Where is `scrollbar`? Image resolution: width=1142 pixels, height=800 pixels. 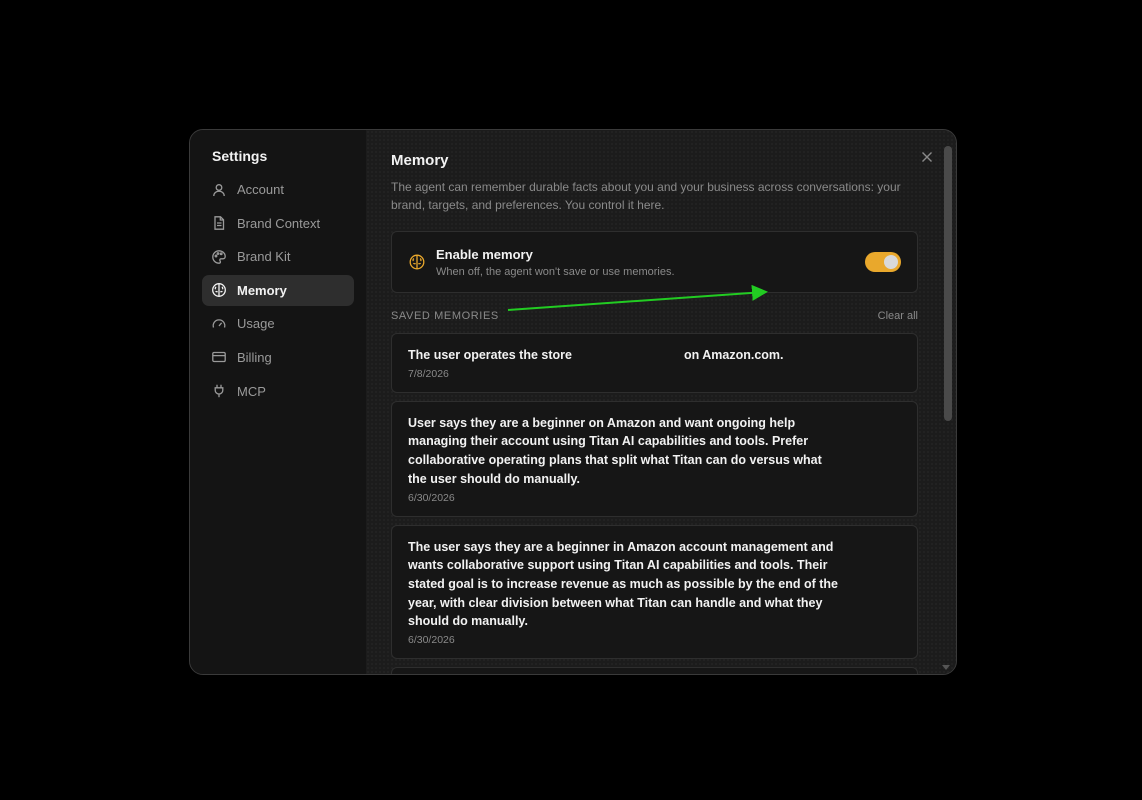 scrollbar is located at coordinates (948, 409).